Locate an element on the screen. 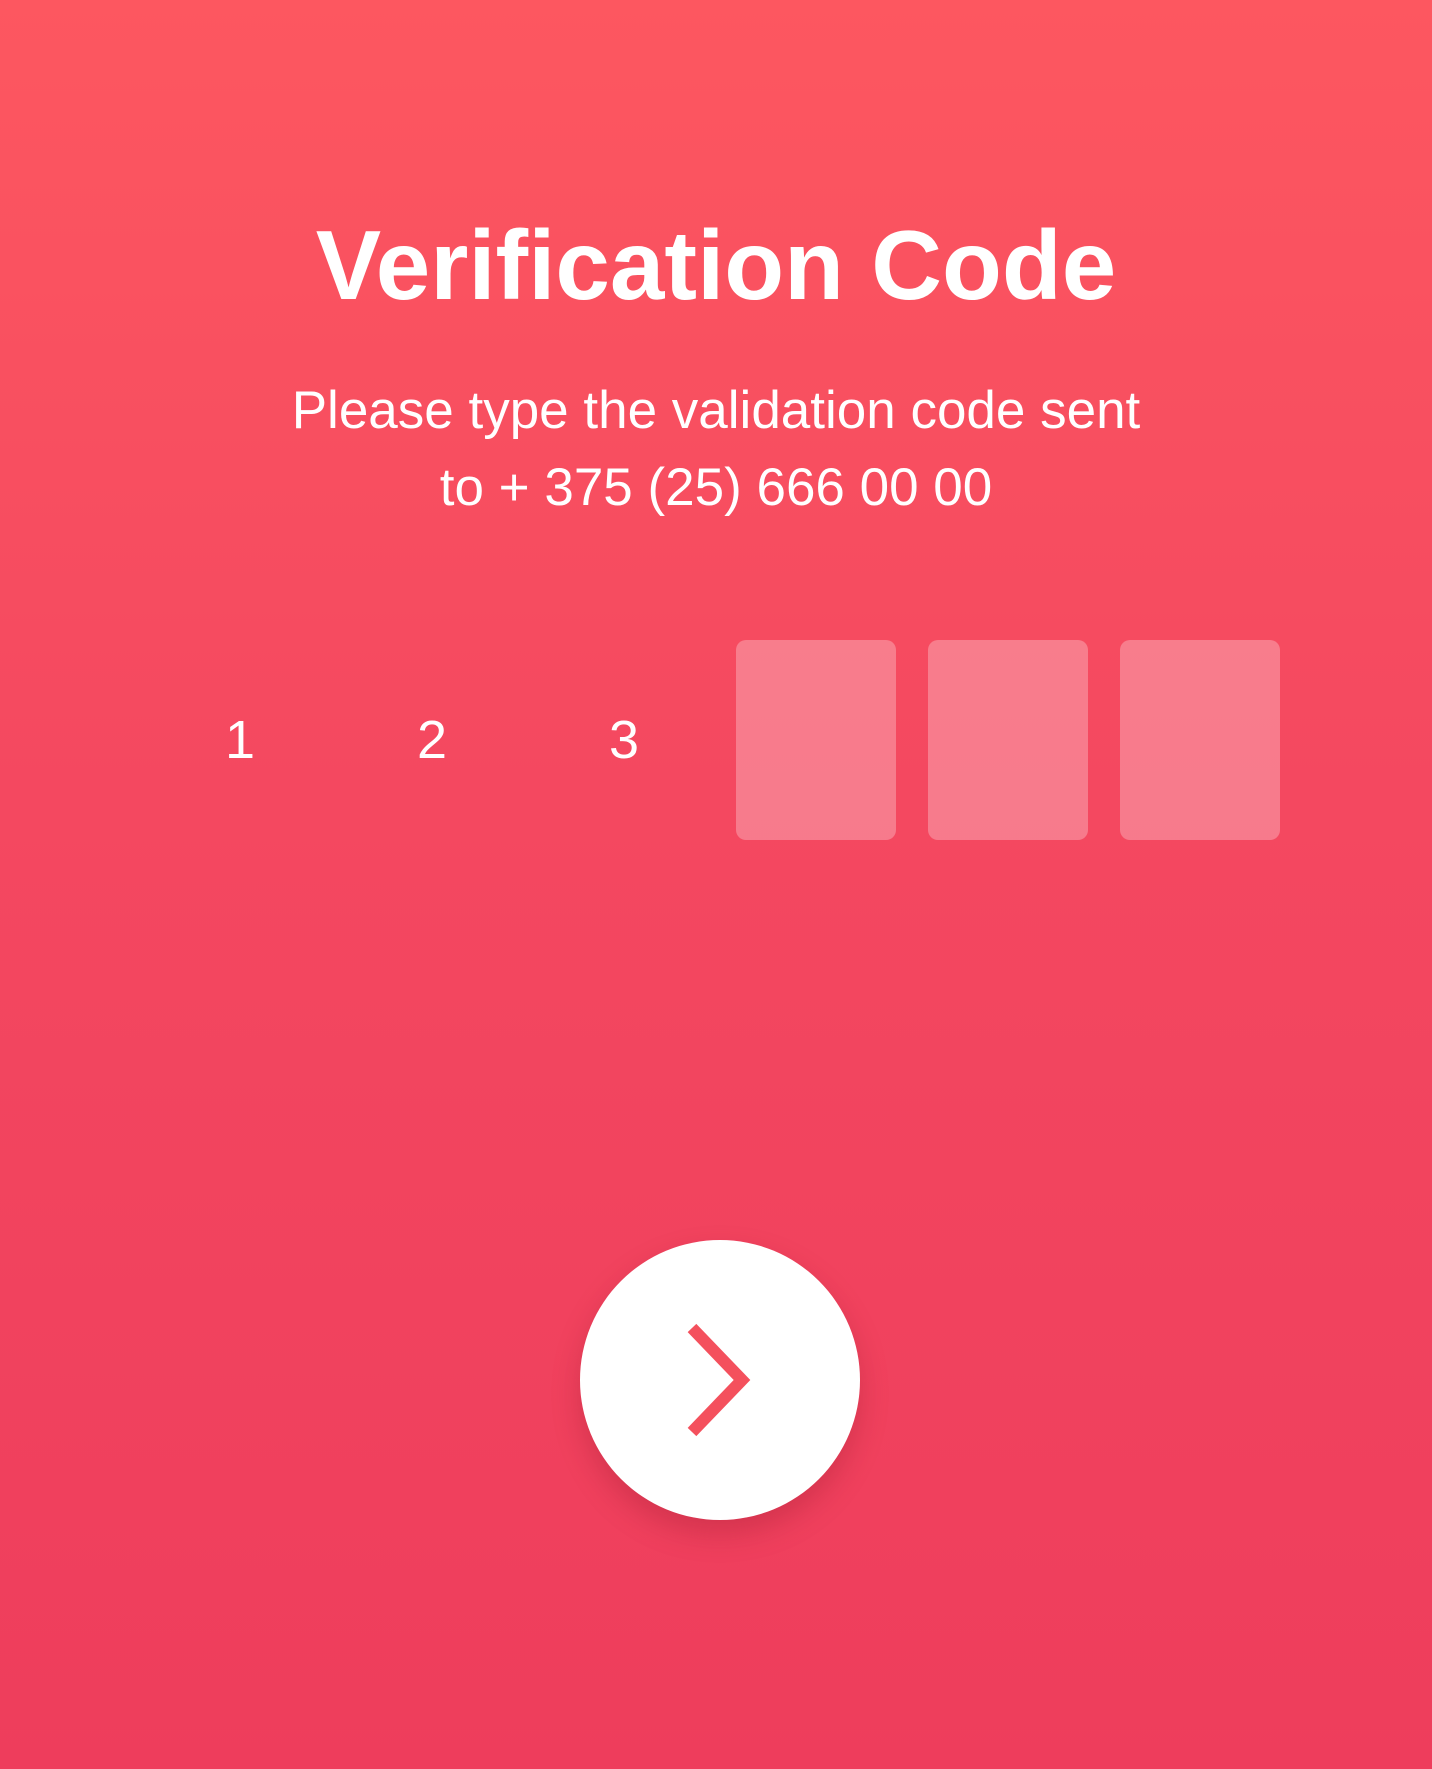 Image resolution: width=1432 pixels, height=1769 pixels. chevron-right-icon is located at coordinates (720, 1380).